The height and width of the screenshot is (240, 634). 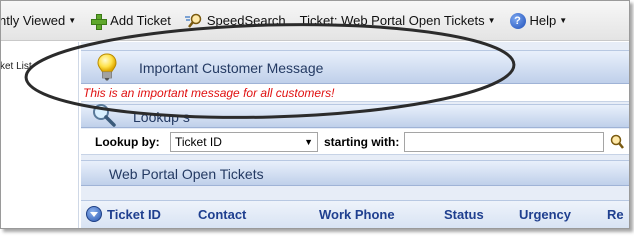 I want to click on column-urgency: Urgency, so click(x=545, y=214).